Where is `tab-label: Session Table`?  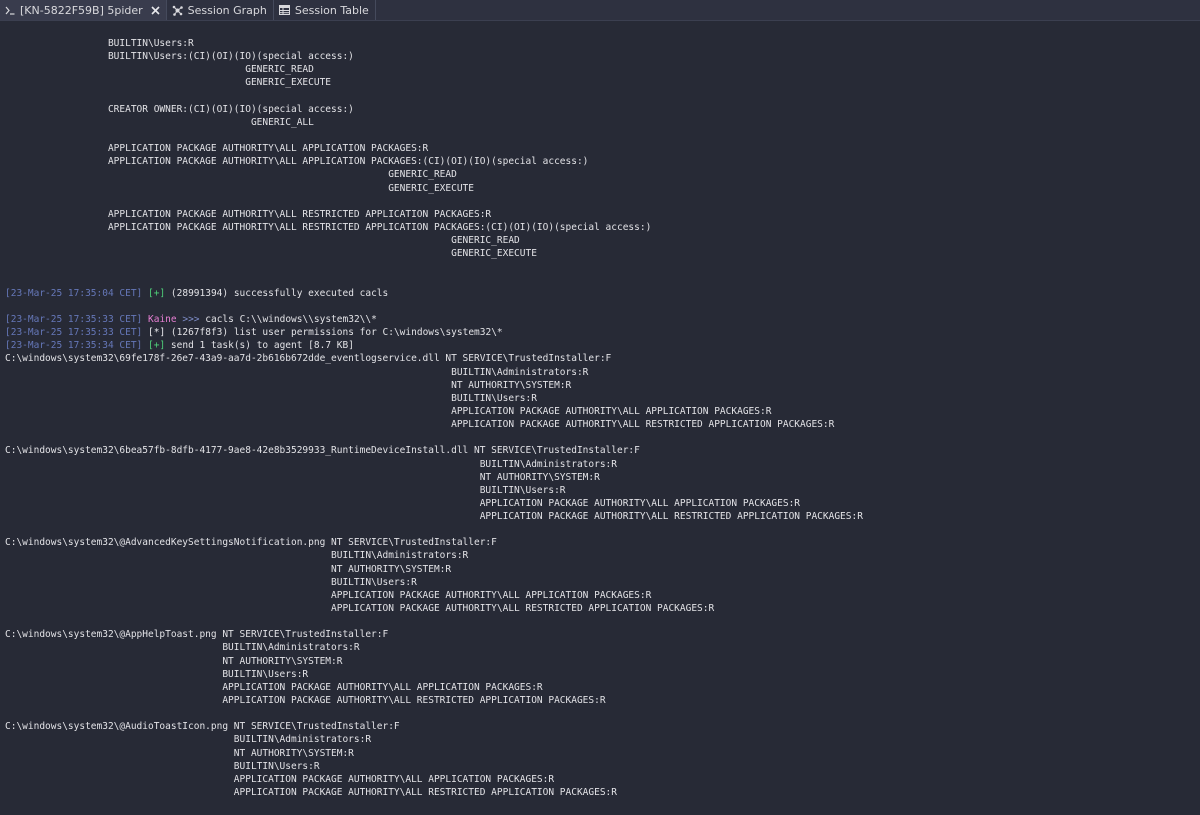
tab-label: Session Table is located at coordinates (331, 10).